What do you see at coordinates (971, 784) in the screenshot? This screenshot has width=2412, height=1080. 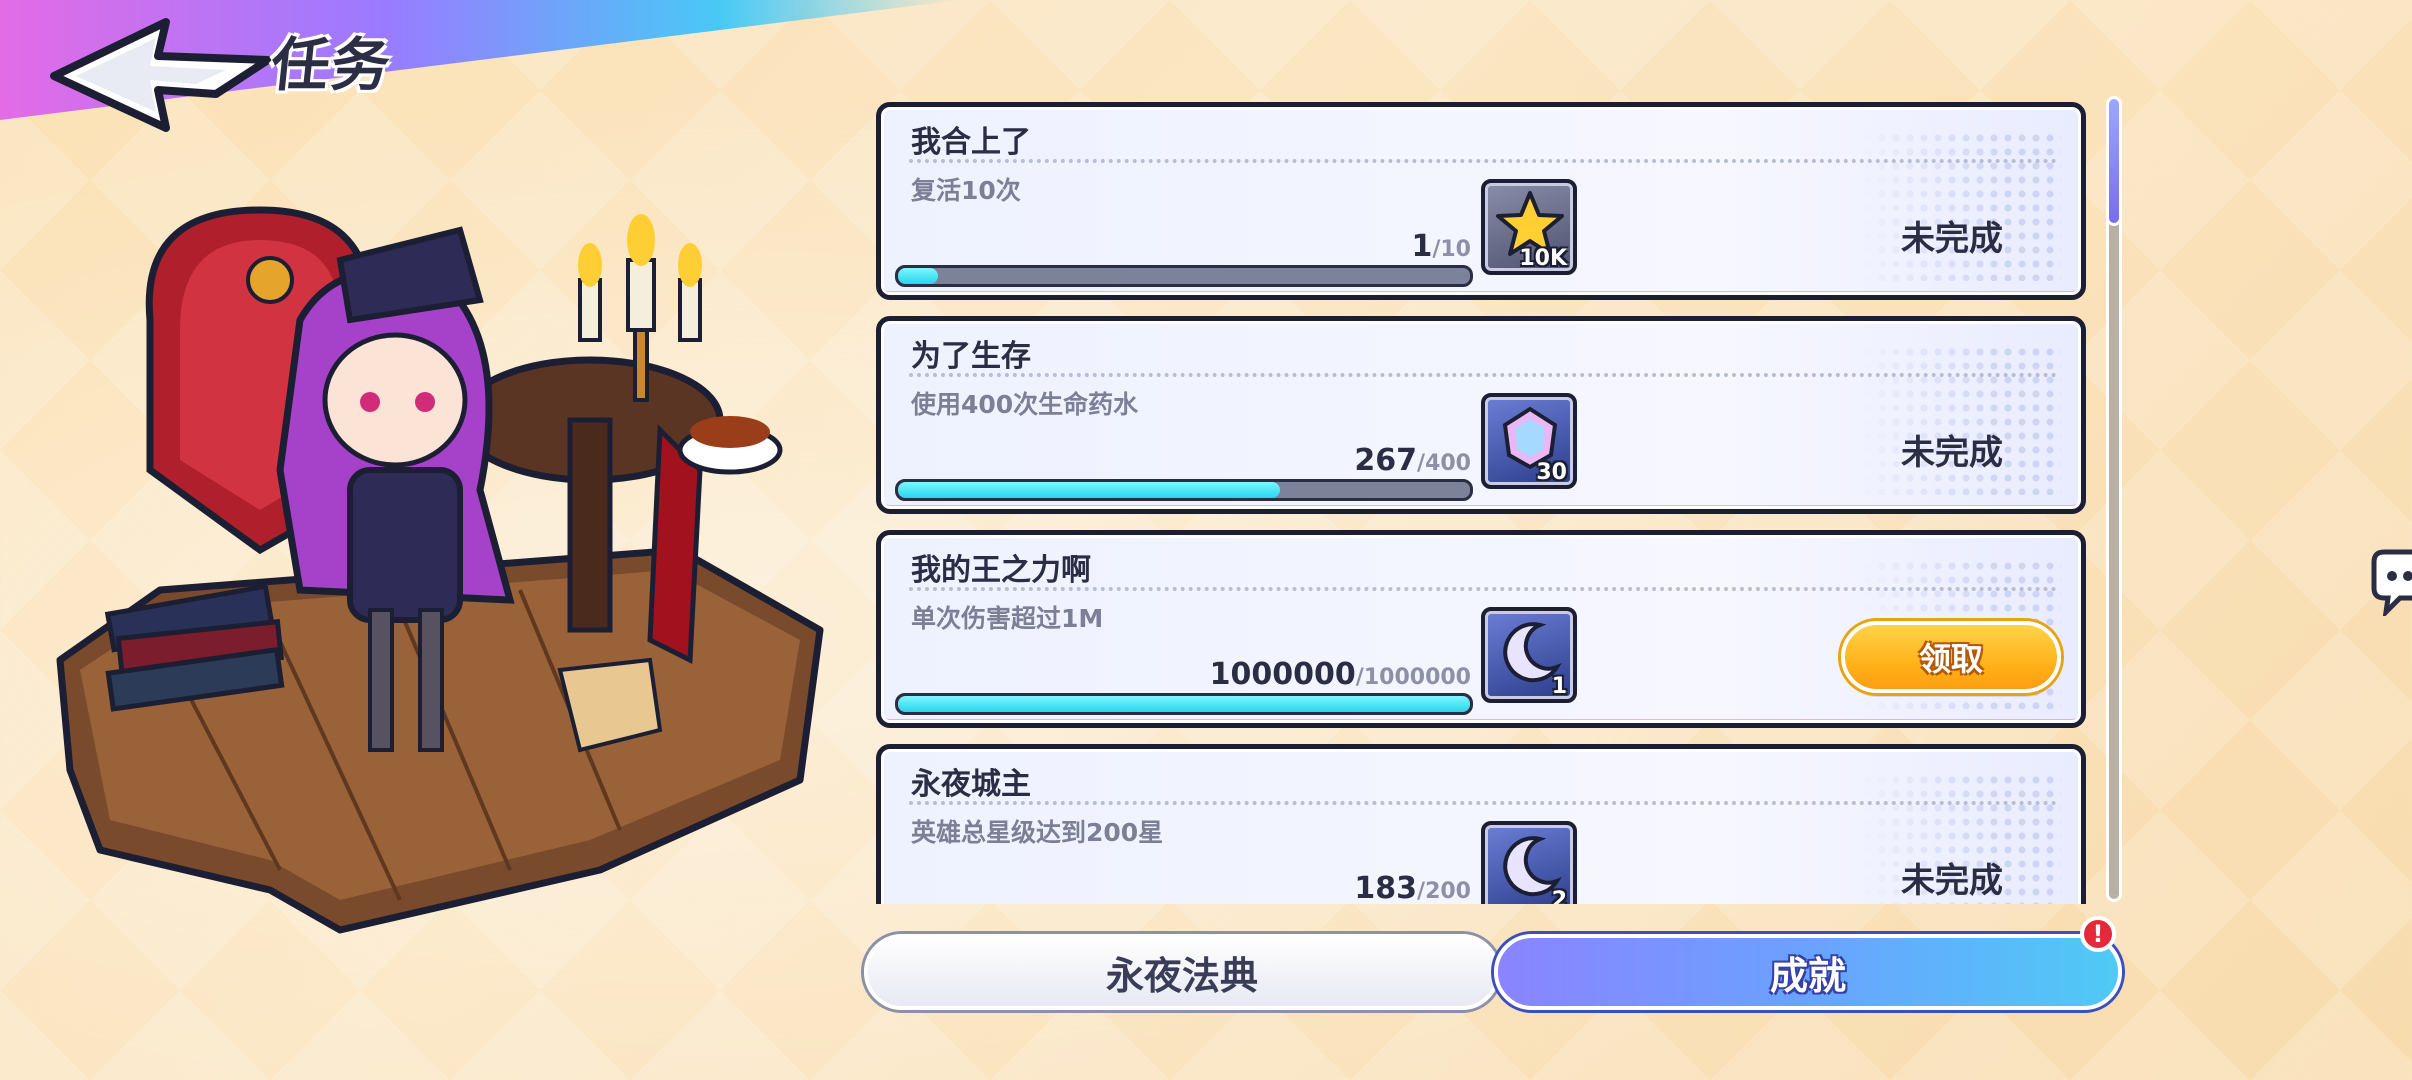 I see `task-title: 永夜城主` at bounding box center [971, 784].